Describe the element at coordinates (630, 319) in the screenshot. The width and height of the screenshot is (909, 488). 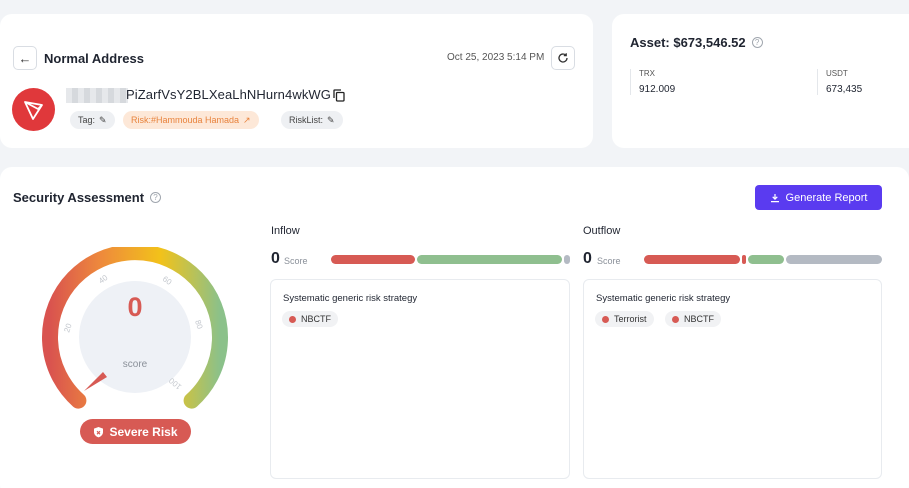
I see `outflow-tag-label: Terrorist` at that location.